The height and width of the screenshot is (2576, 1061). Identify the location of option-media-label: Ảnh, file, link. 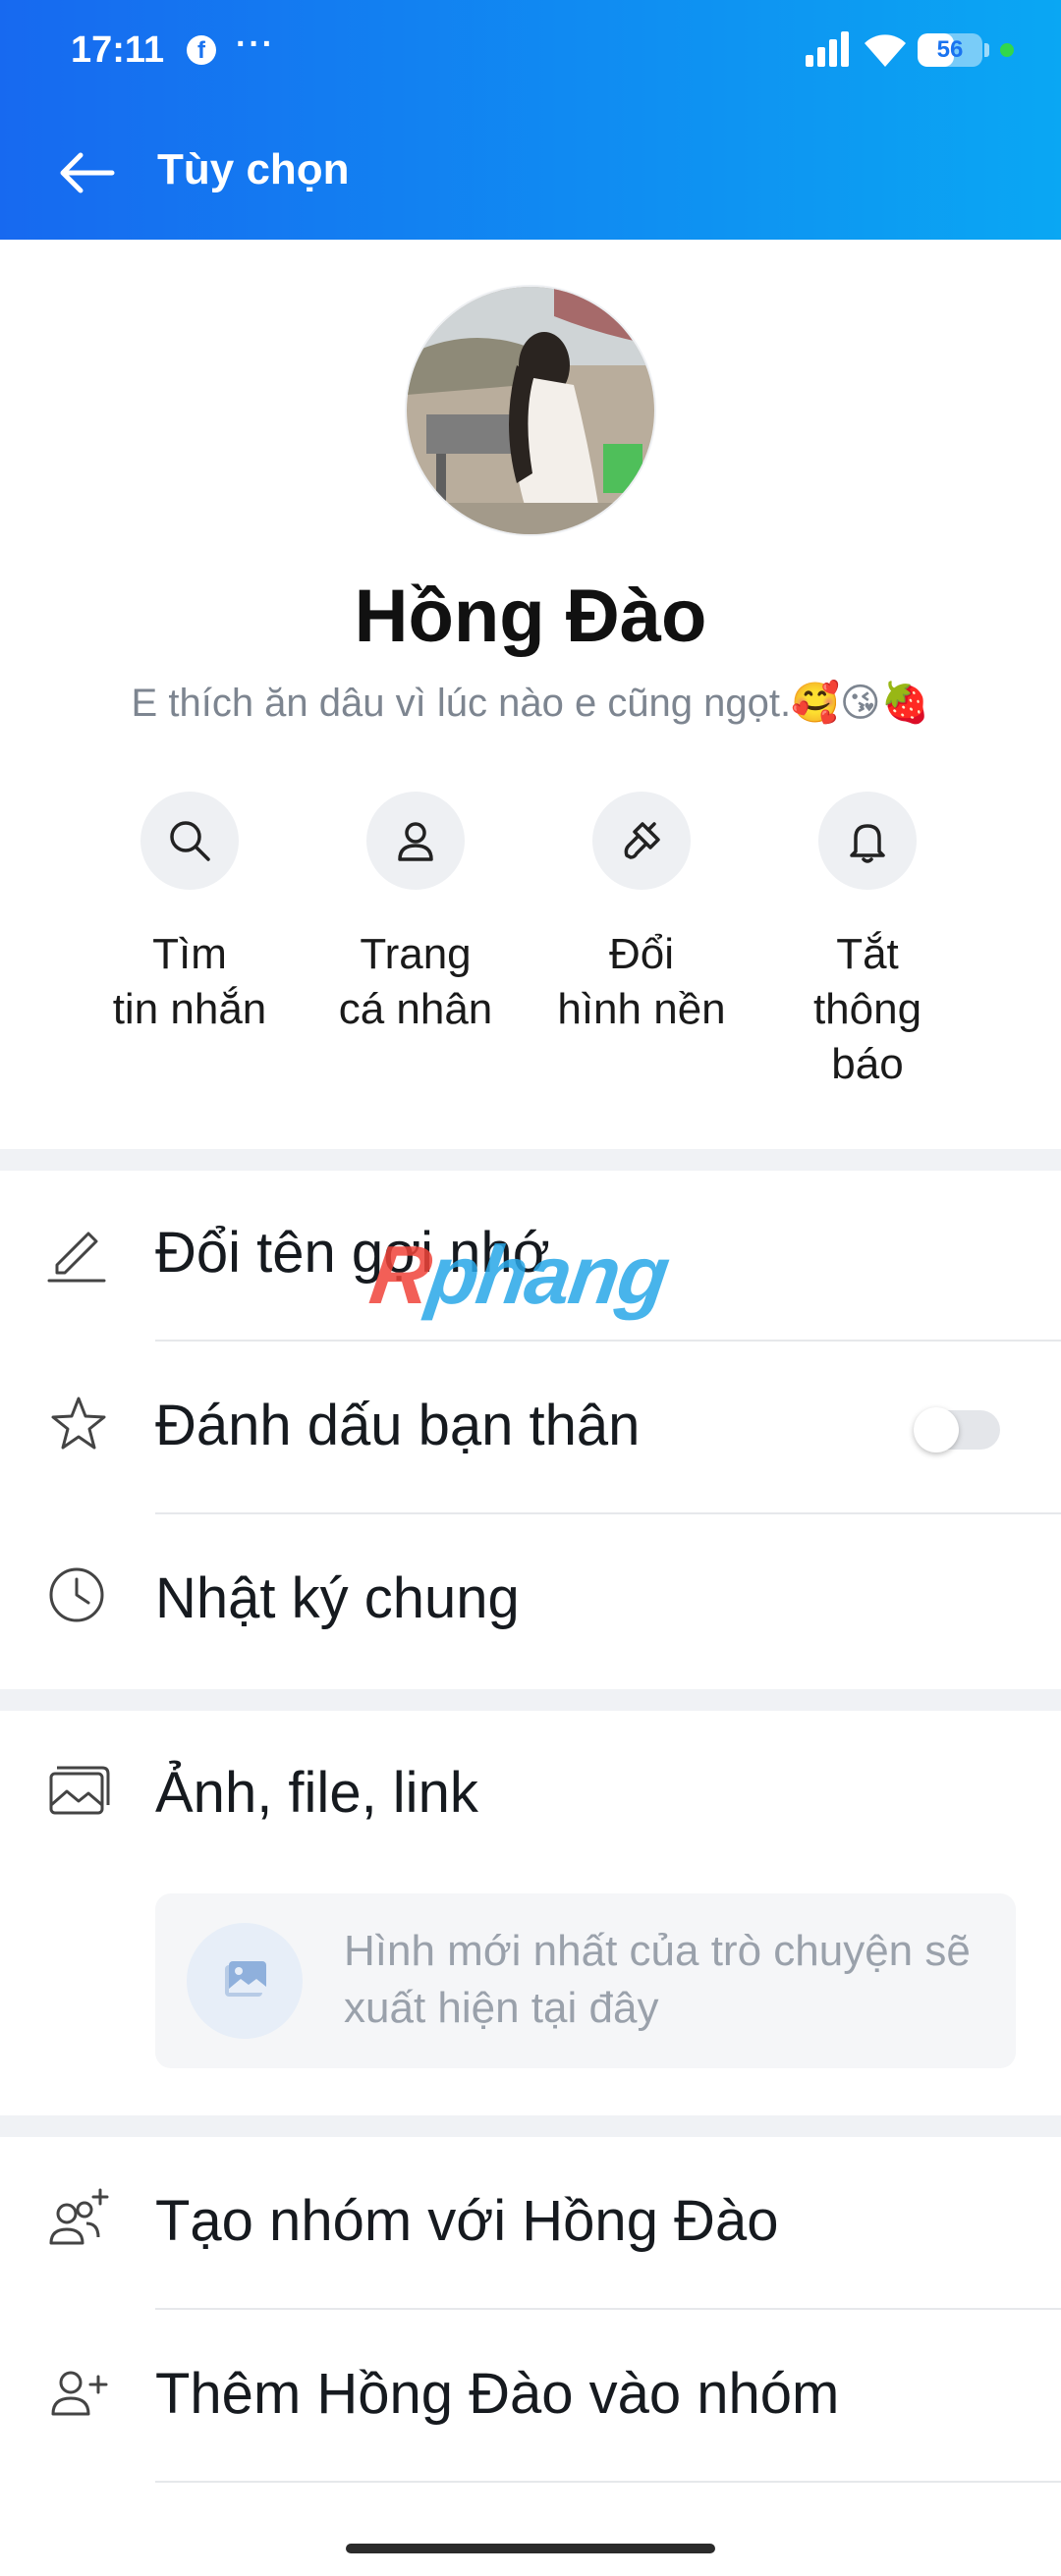
(316, 1793).